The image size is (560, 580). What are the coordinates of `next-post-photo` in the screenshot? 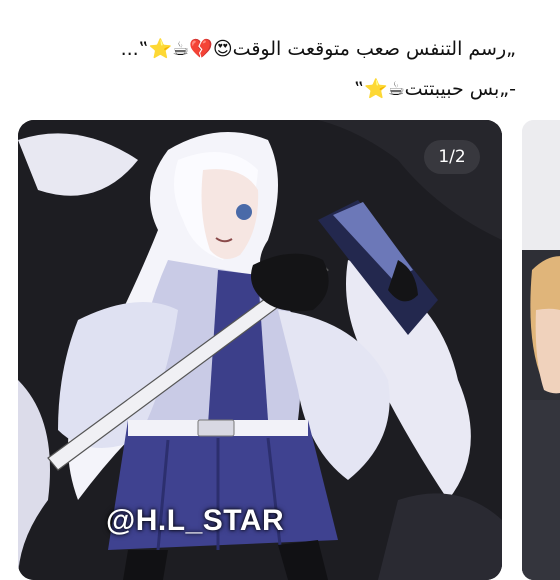 It's located at (541, 415).